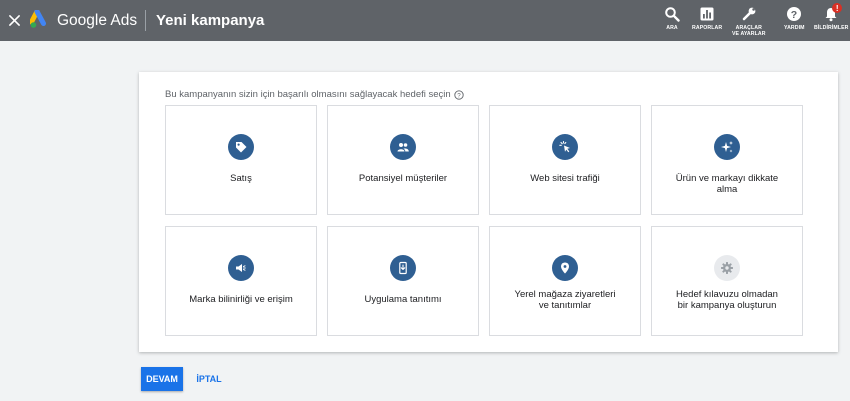 This screenshot has height=401, width=850. I want to click on brand-name: Google Ads, so click(97, 20).